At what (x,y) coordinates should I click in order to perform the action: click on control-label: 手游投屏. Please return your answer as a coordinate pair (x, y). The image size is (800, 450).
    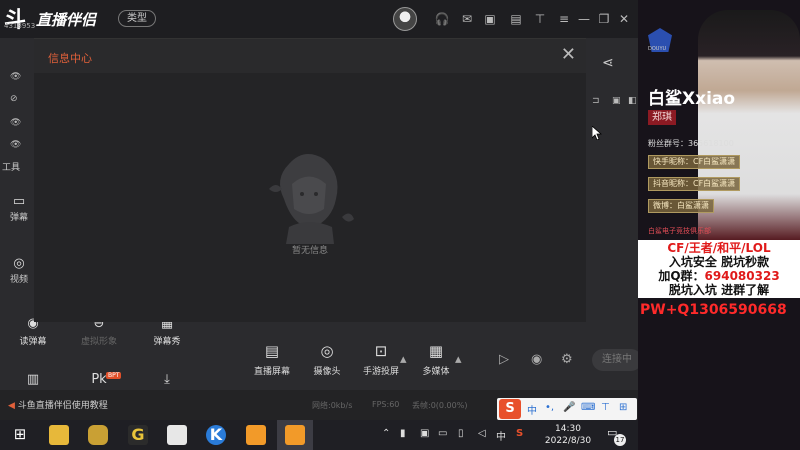
    Looking at the image, I should click on (380, 372).